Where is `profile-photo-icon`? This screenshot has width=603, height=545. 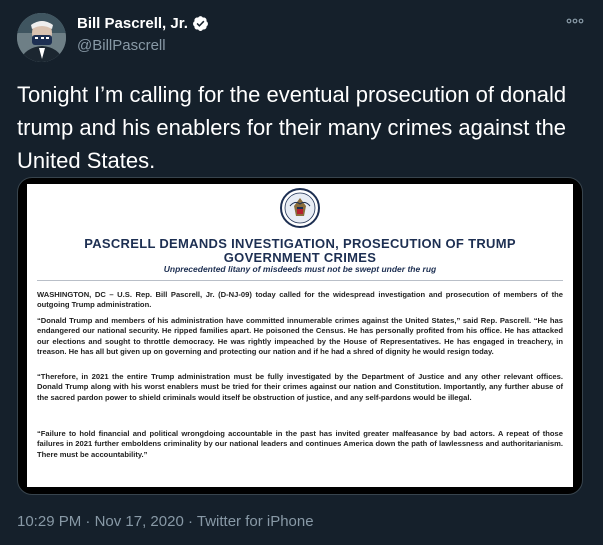
profile-photo-icon is located at coordinates (41, 37).